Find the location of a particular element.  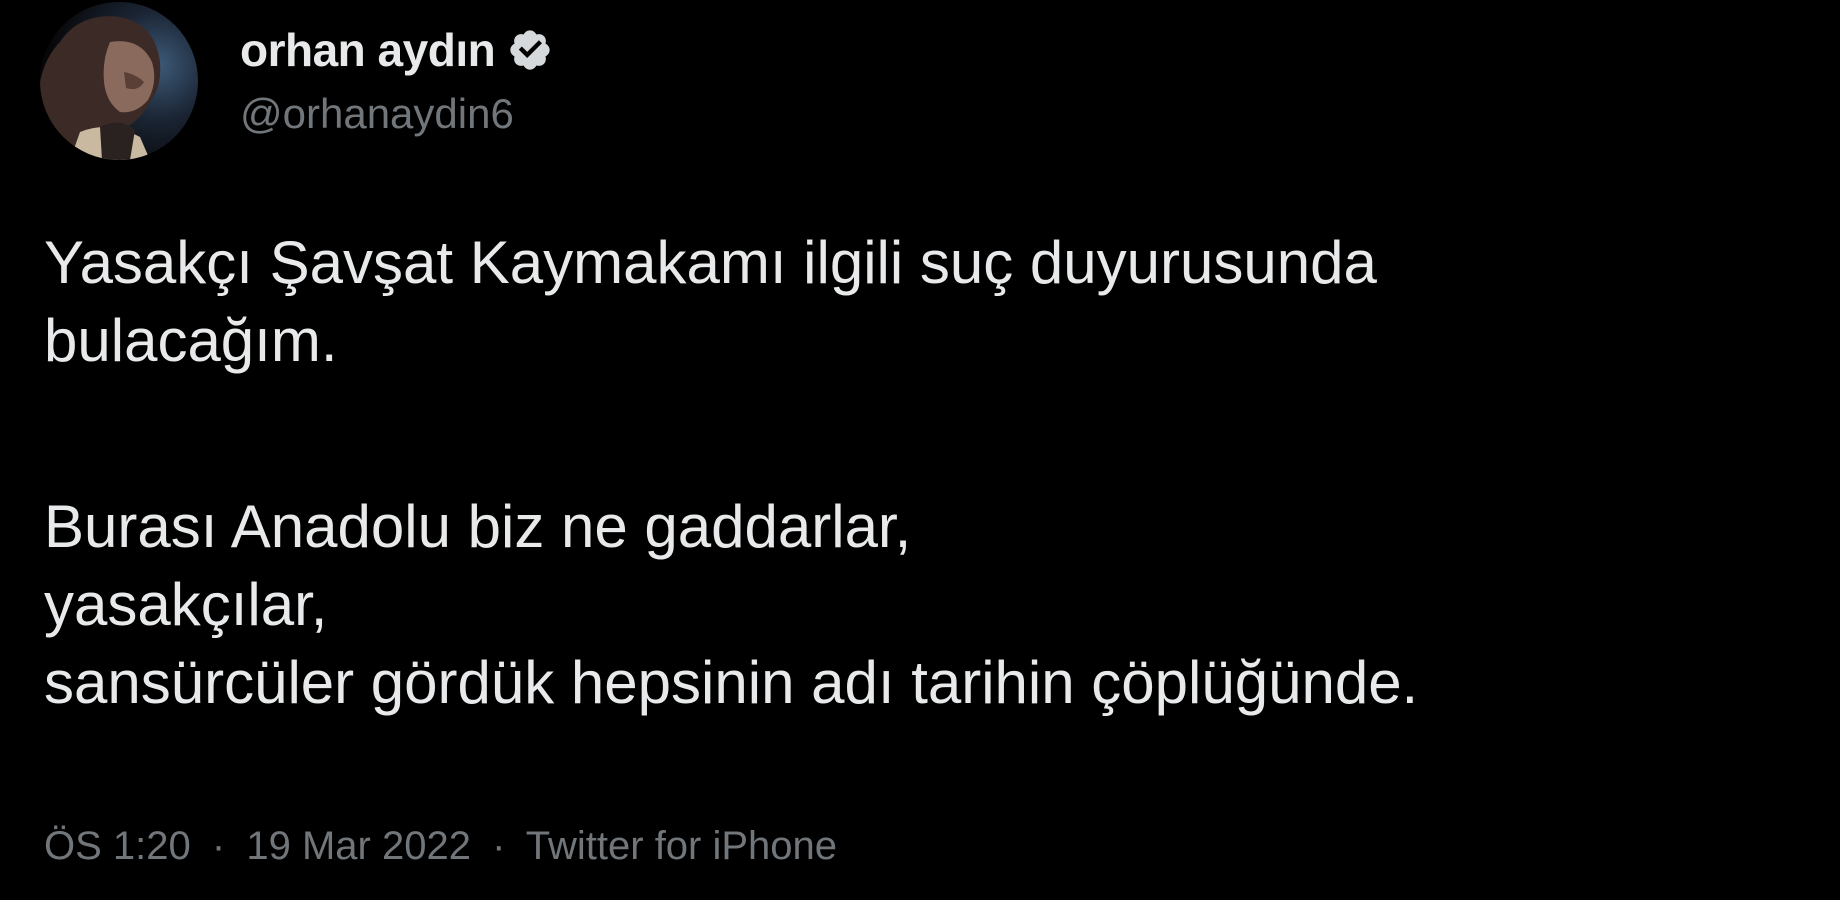

tweet-text-line: Burası Anadolu biz ne gaddarlar, is located at coordinates (478, 526).